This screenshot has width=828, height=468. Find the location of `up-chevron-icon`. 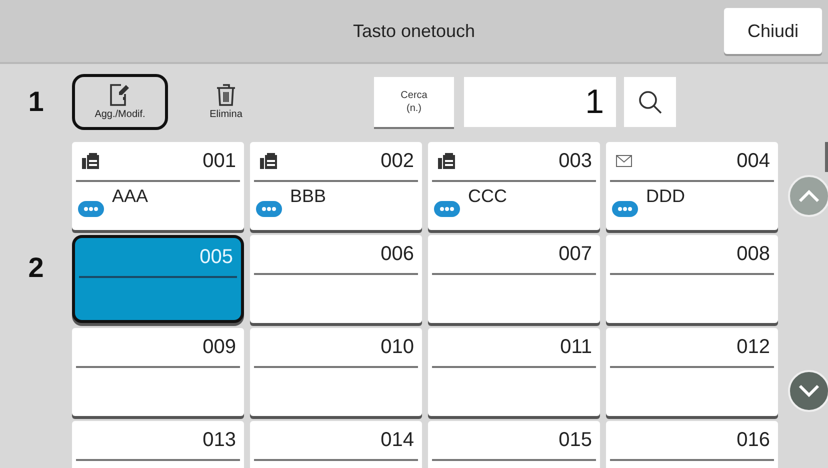

up-chevron-icon is located at coordinates (809, 196).